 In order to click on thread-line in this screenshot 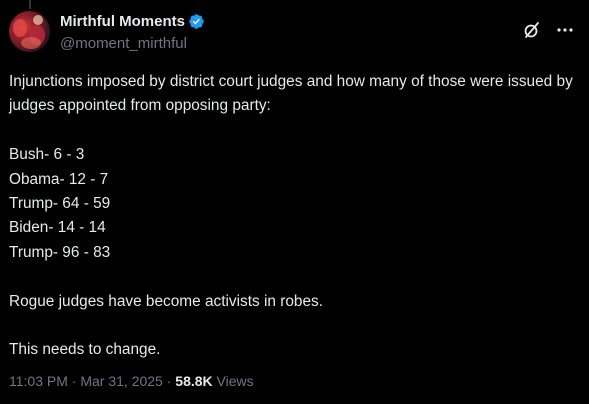, I will do `click(30, 4)`.